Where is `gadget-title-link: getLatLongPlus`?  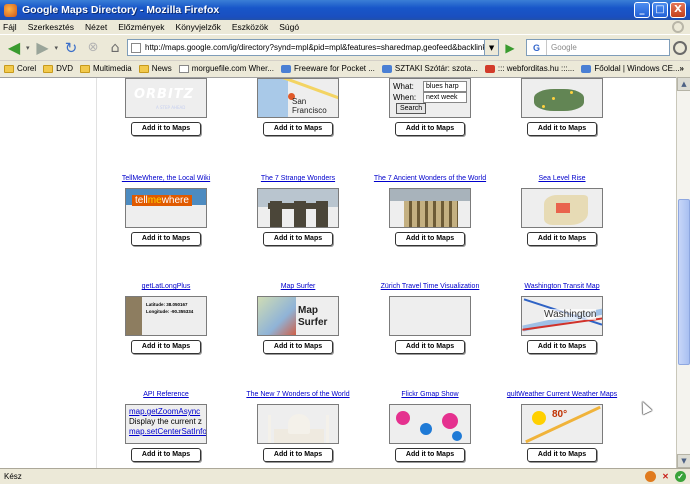 gadget-title-link: getLatLongPlus is located at coordinates (166, 287).